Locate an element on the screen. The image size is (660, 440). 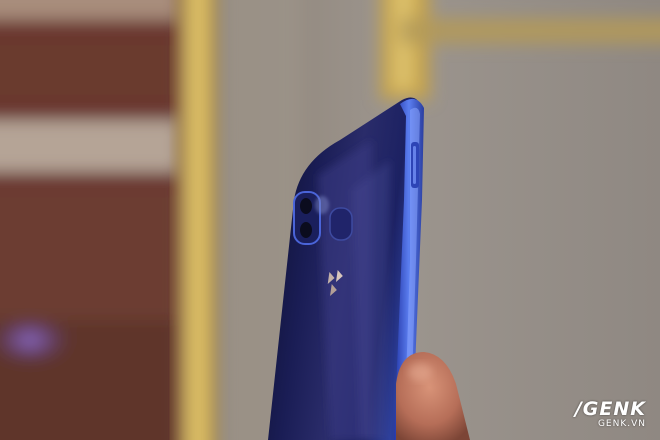
watermark: /GENK GENK.VN is located at coordinates (586, 414).